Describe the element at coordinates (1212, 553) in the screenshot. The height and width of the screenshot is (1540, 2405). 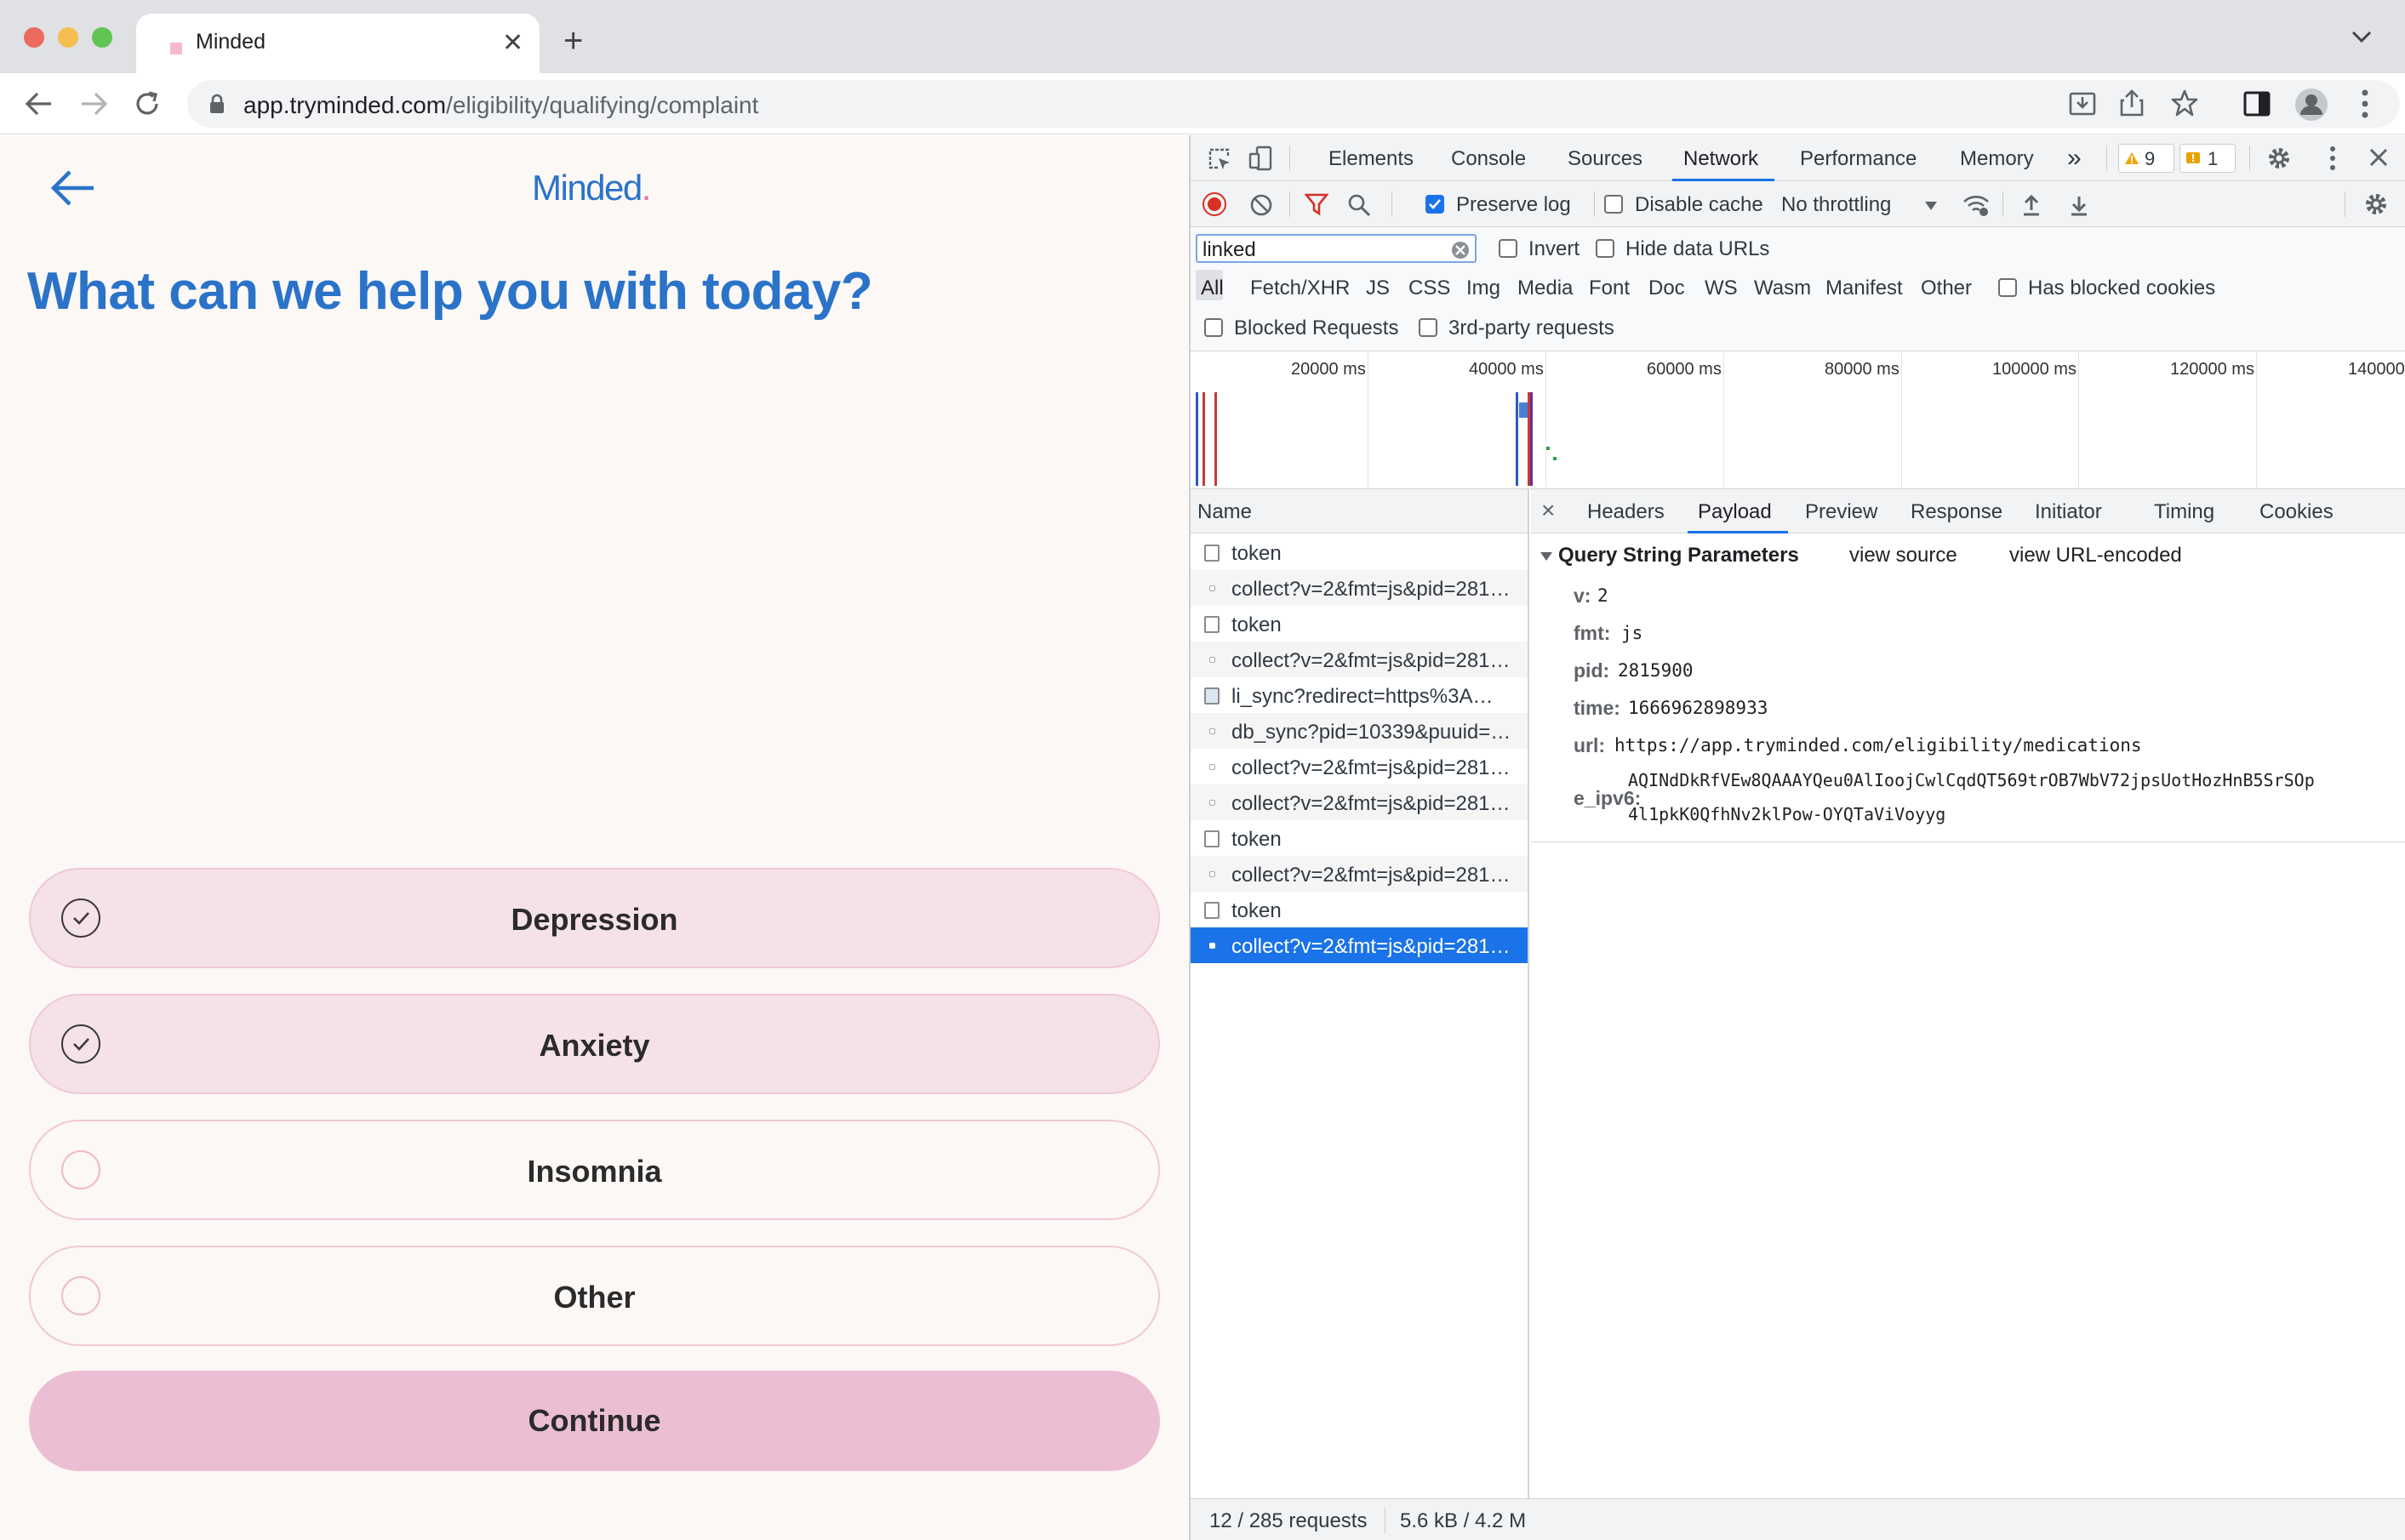
I see `document-icon` at that location.